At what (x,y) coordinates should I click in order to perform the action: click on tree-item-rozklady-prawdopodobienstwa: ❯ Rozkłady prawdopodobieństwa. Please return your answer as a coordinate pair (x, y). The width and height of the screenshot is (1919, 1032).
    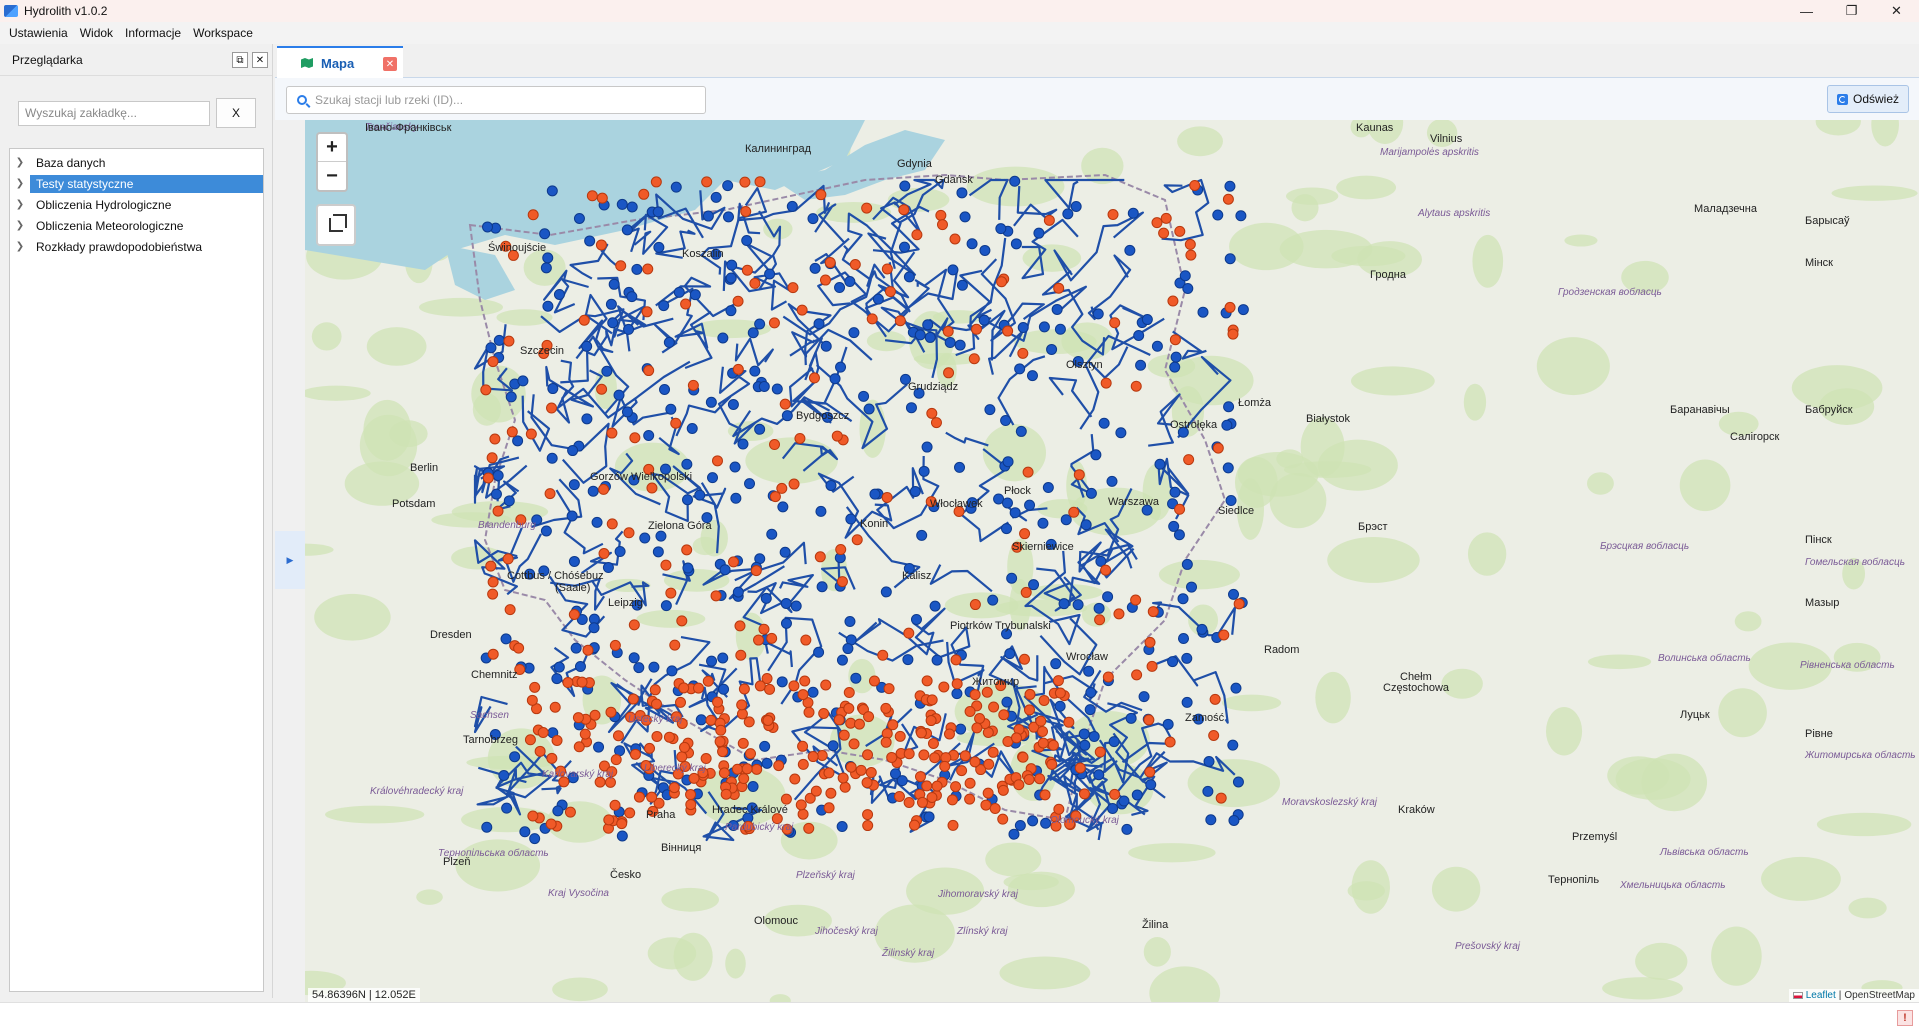
    Looking at the image, I should click on (136, 246).